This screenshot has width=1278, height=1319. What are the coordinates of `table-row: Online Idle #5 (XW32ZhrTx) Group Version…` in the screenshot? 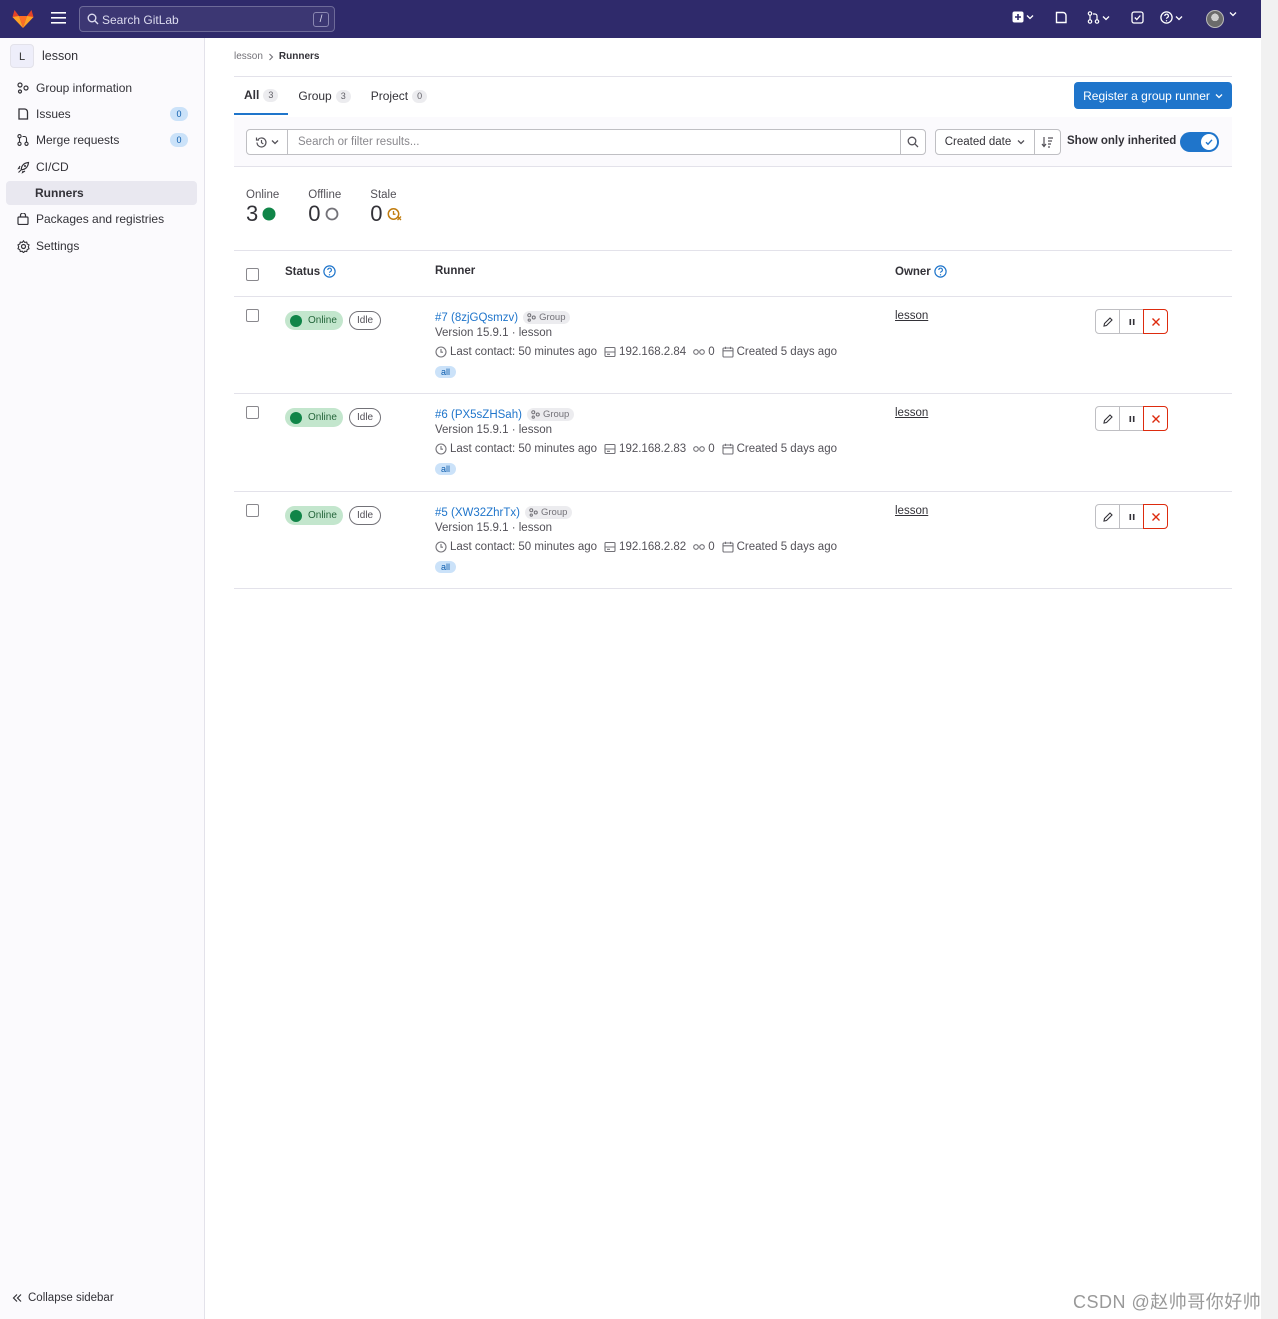 It's located at (733, 540).